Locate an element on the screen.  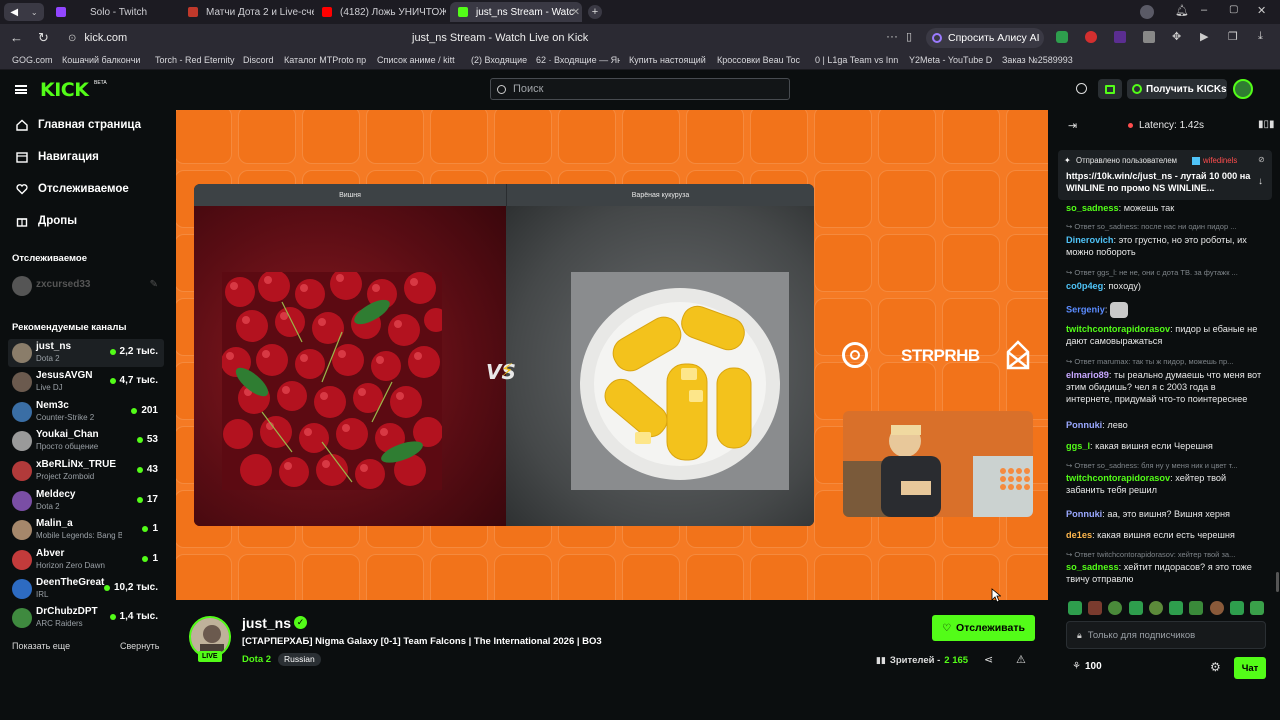
live-search-icon is located at coordinates (1081, 88).